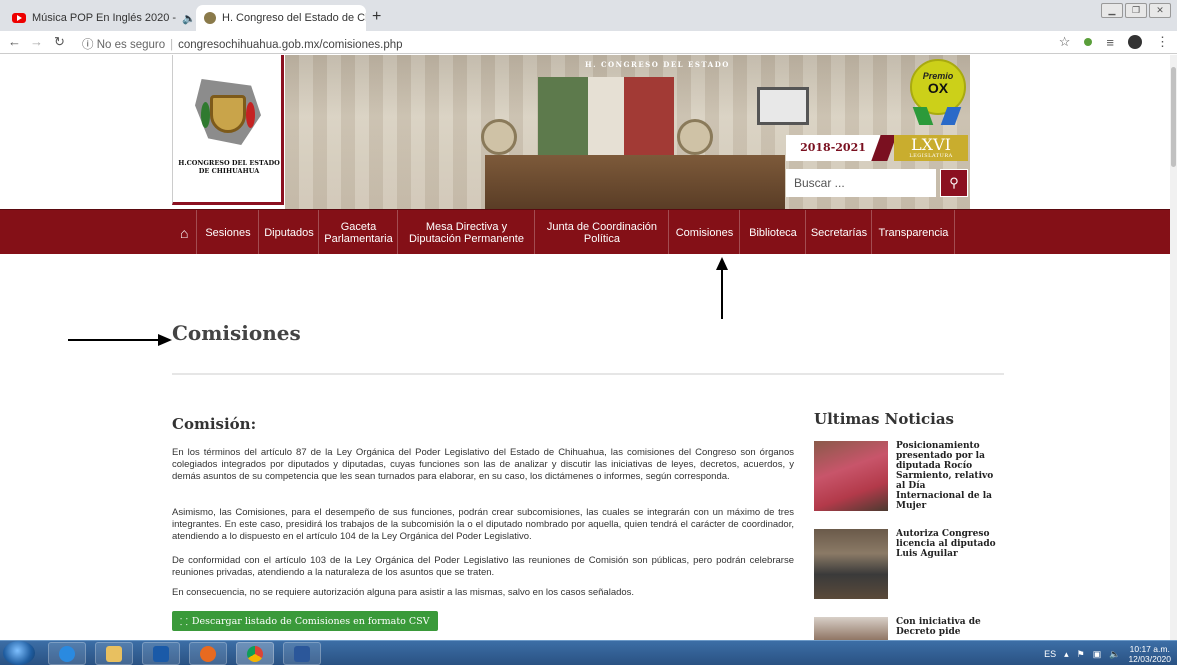  Describe the element at coordinates (165, 340) in the screenshot. I see `annotation-arrowhead-right` at that location.